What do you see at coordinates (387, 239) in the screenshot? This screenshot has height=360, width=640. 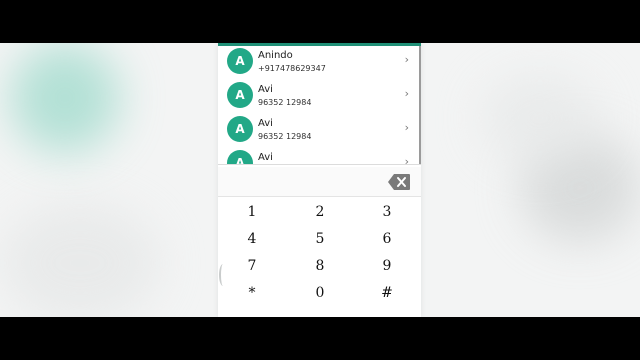 I see `key-6: 6` at bounding box center [387, 239].